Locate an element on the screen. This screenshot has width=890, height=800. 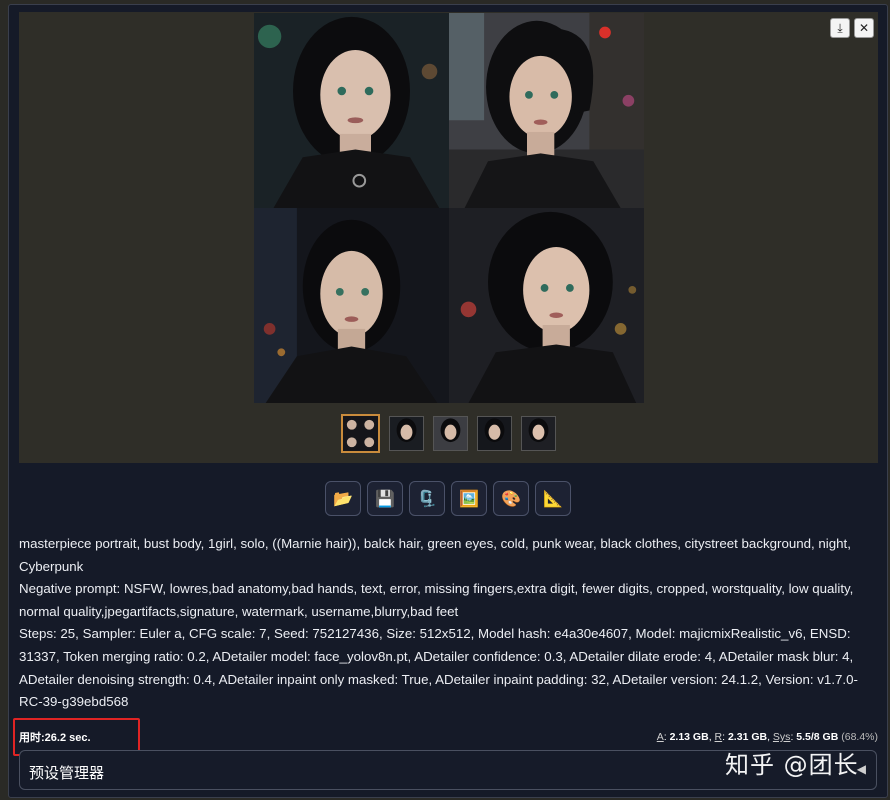
mem-sys-key: Sys is located at coordinates (781, 737).